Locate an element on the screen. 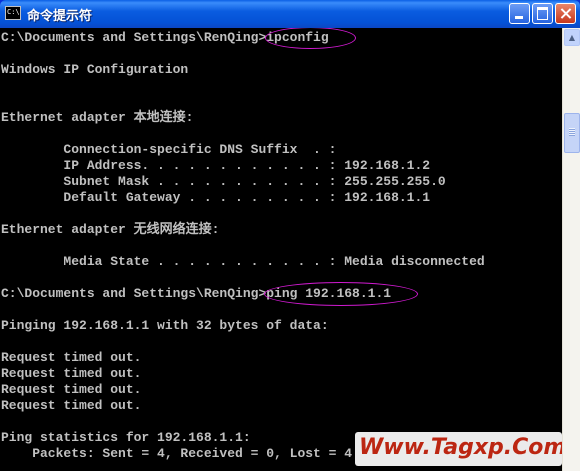 Image resolution: width=580 pixels, height=471 pixels. highlight-ellipse-ipconfig is located at coordinates (310, 38).